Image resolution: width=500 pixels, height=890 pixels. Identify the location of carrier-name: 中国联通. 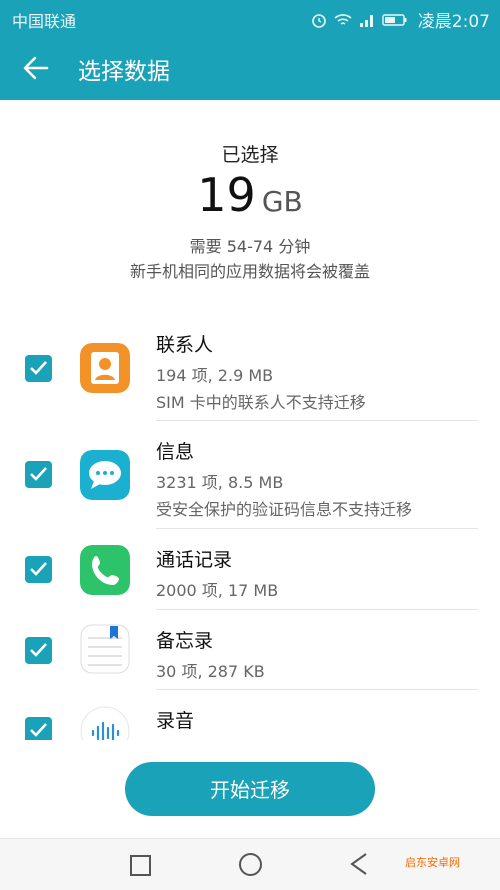
(44, 21).